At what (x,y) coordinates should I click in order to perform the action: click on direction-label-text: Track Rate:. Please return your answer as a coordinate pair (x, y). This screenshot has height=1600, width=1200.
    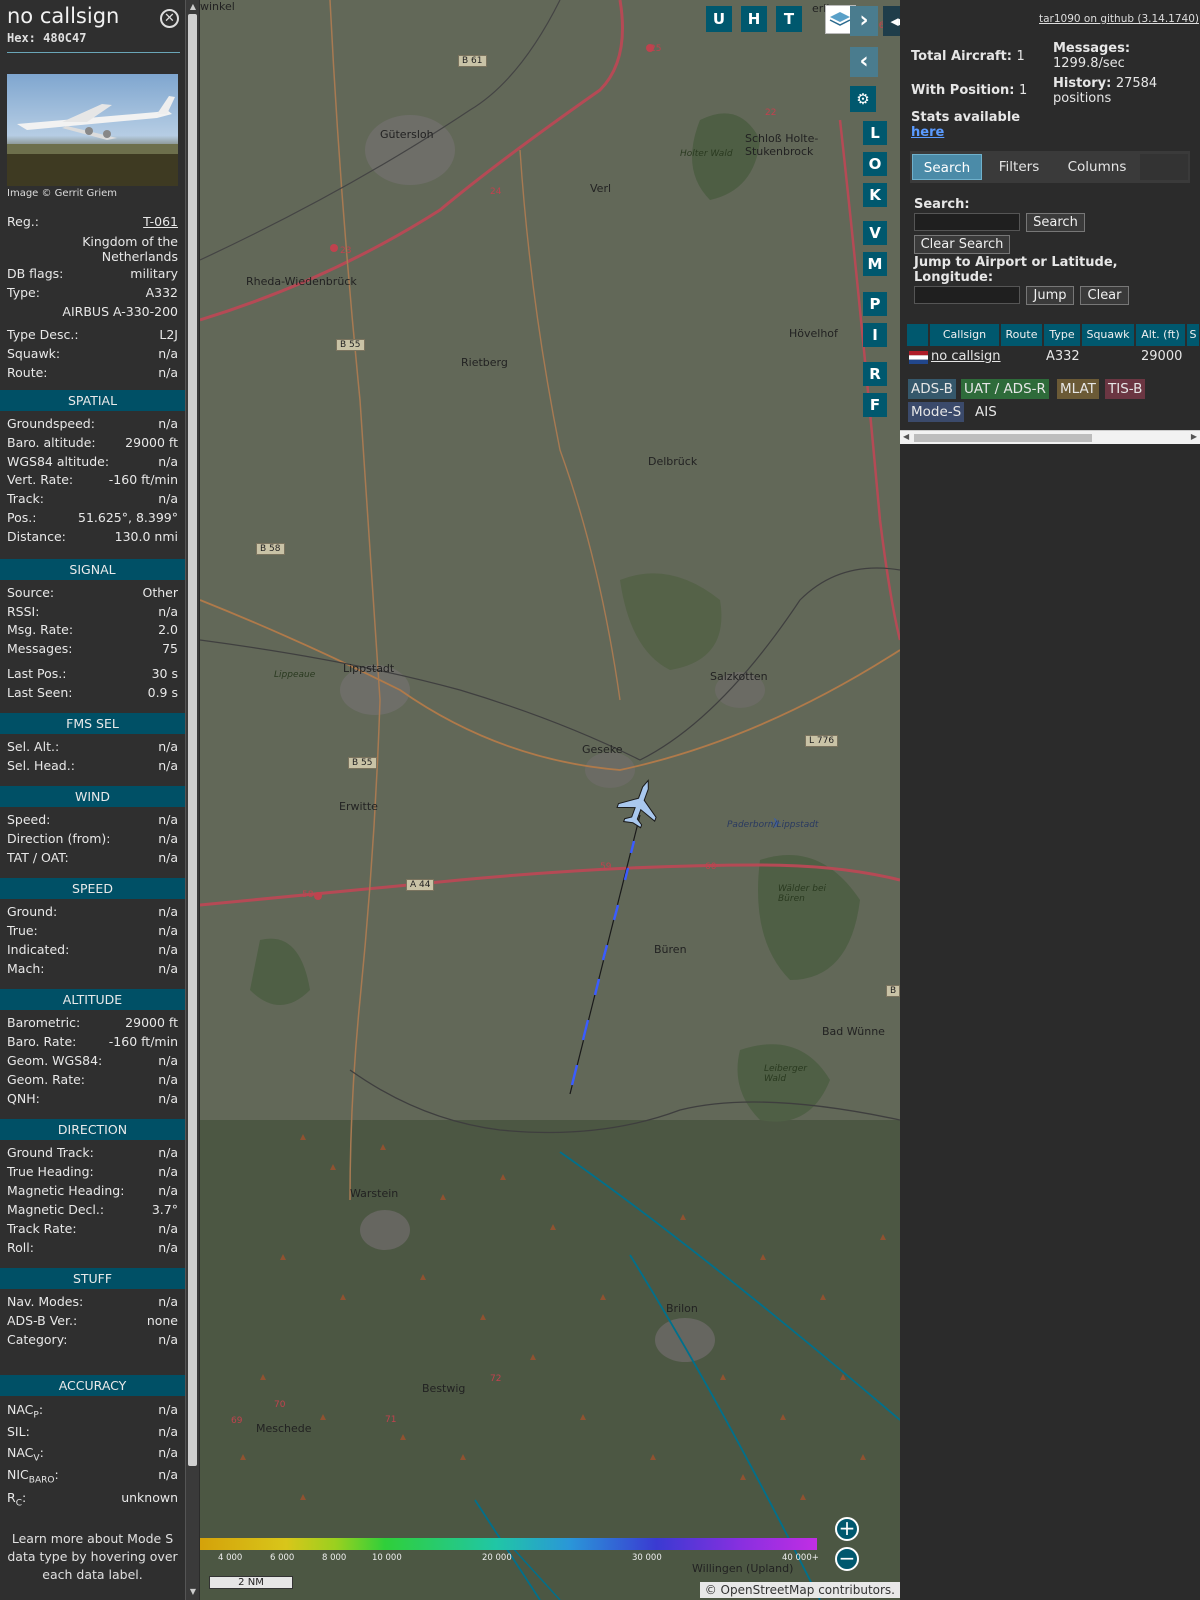
    Looking at the image, I should click on (42, 1228).